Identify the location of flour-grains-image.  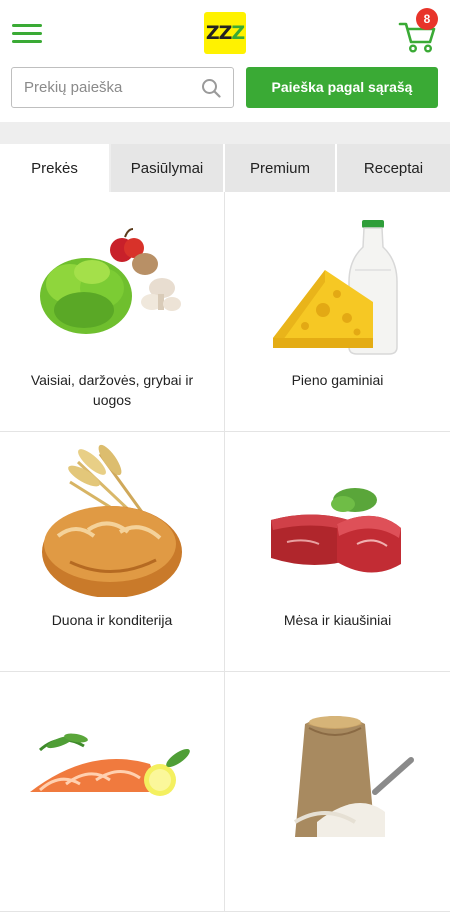
(353, 776).